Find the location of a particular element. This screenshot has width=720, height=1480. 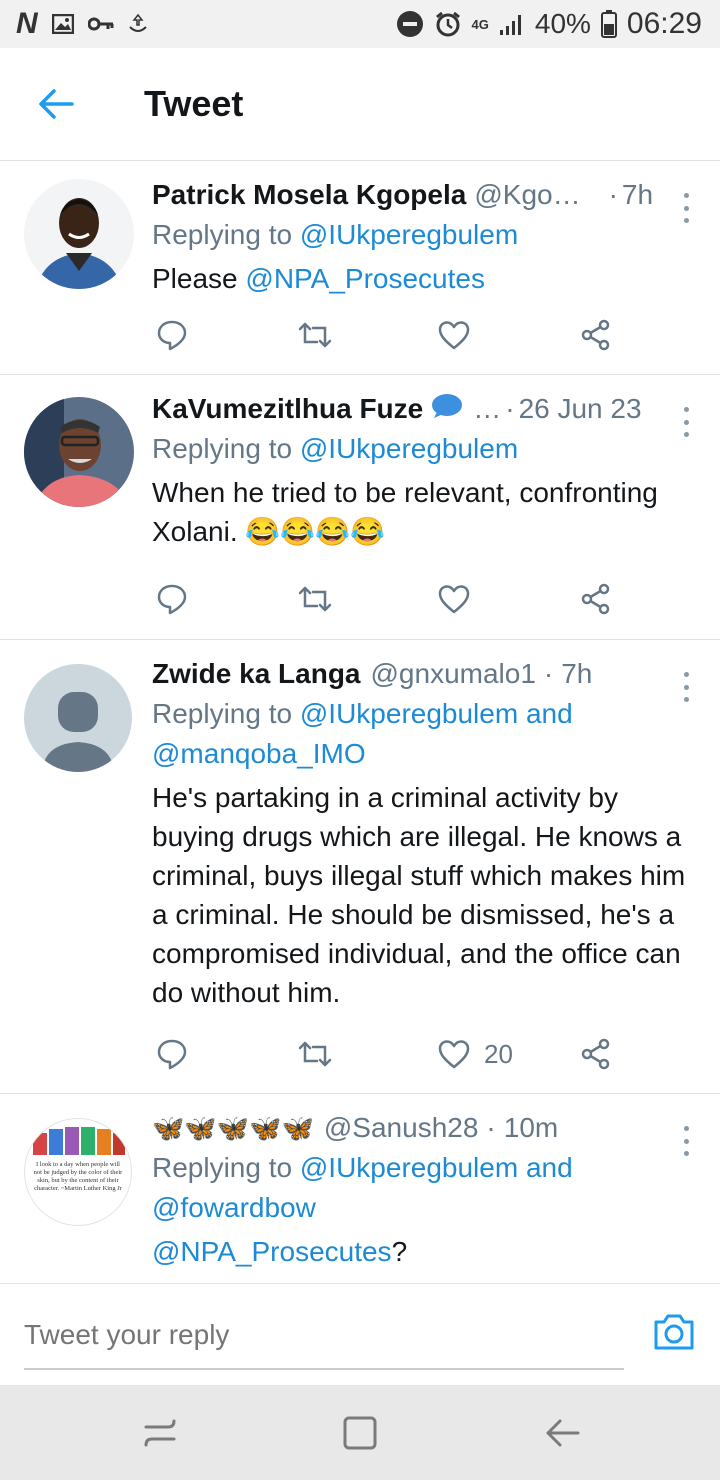

back-arrow-icon is located at coordinates (56, 104).